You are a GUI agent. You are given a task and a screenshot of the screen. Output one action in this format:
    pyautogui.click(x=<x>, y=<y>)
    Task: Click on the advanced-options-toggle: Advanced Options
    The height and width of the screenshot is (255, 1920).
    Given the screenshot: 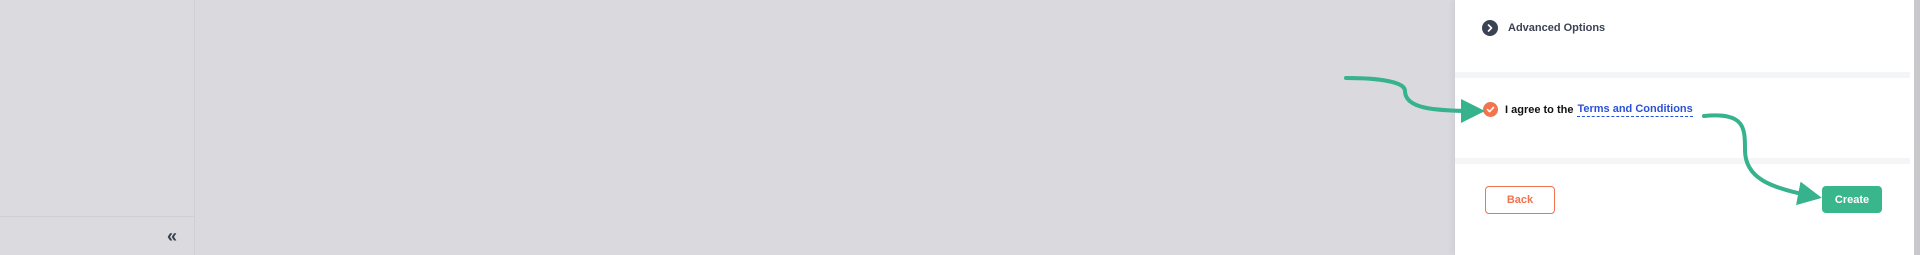 What is the action you would take?
    pyautogui.click(x=1543, y=28)
    